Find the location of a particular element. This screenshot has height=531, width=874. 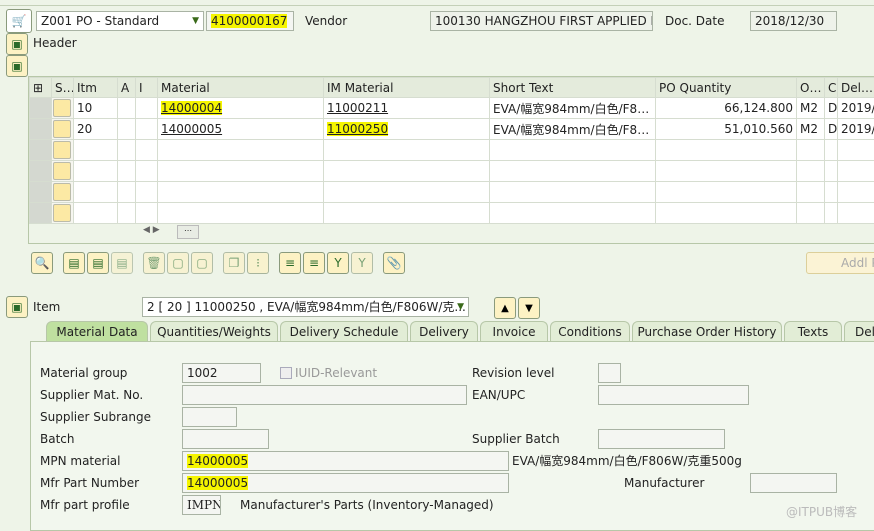

supplier-mat-field is located at coordinates (324, 395).